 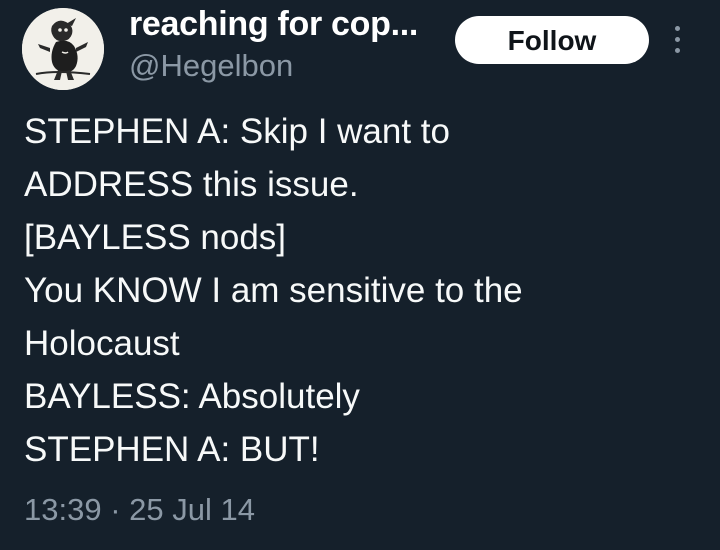 What do you see at coordinates (172, 449) in the screenshot?
I see `tweet-line: STEPHEN A: BUT!` at bounding box center [172, 449].